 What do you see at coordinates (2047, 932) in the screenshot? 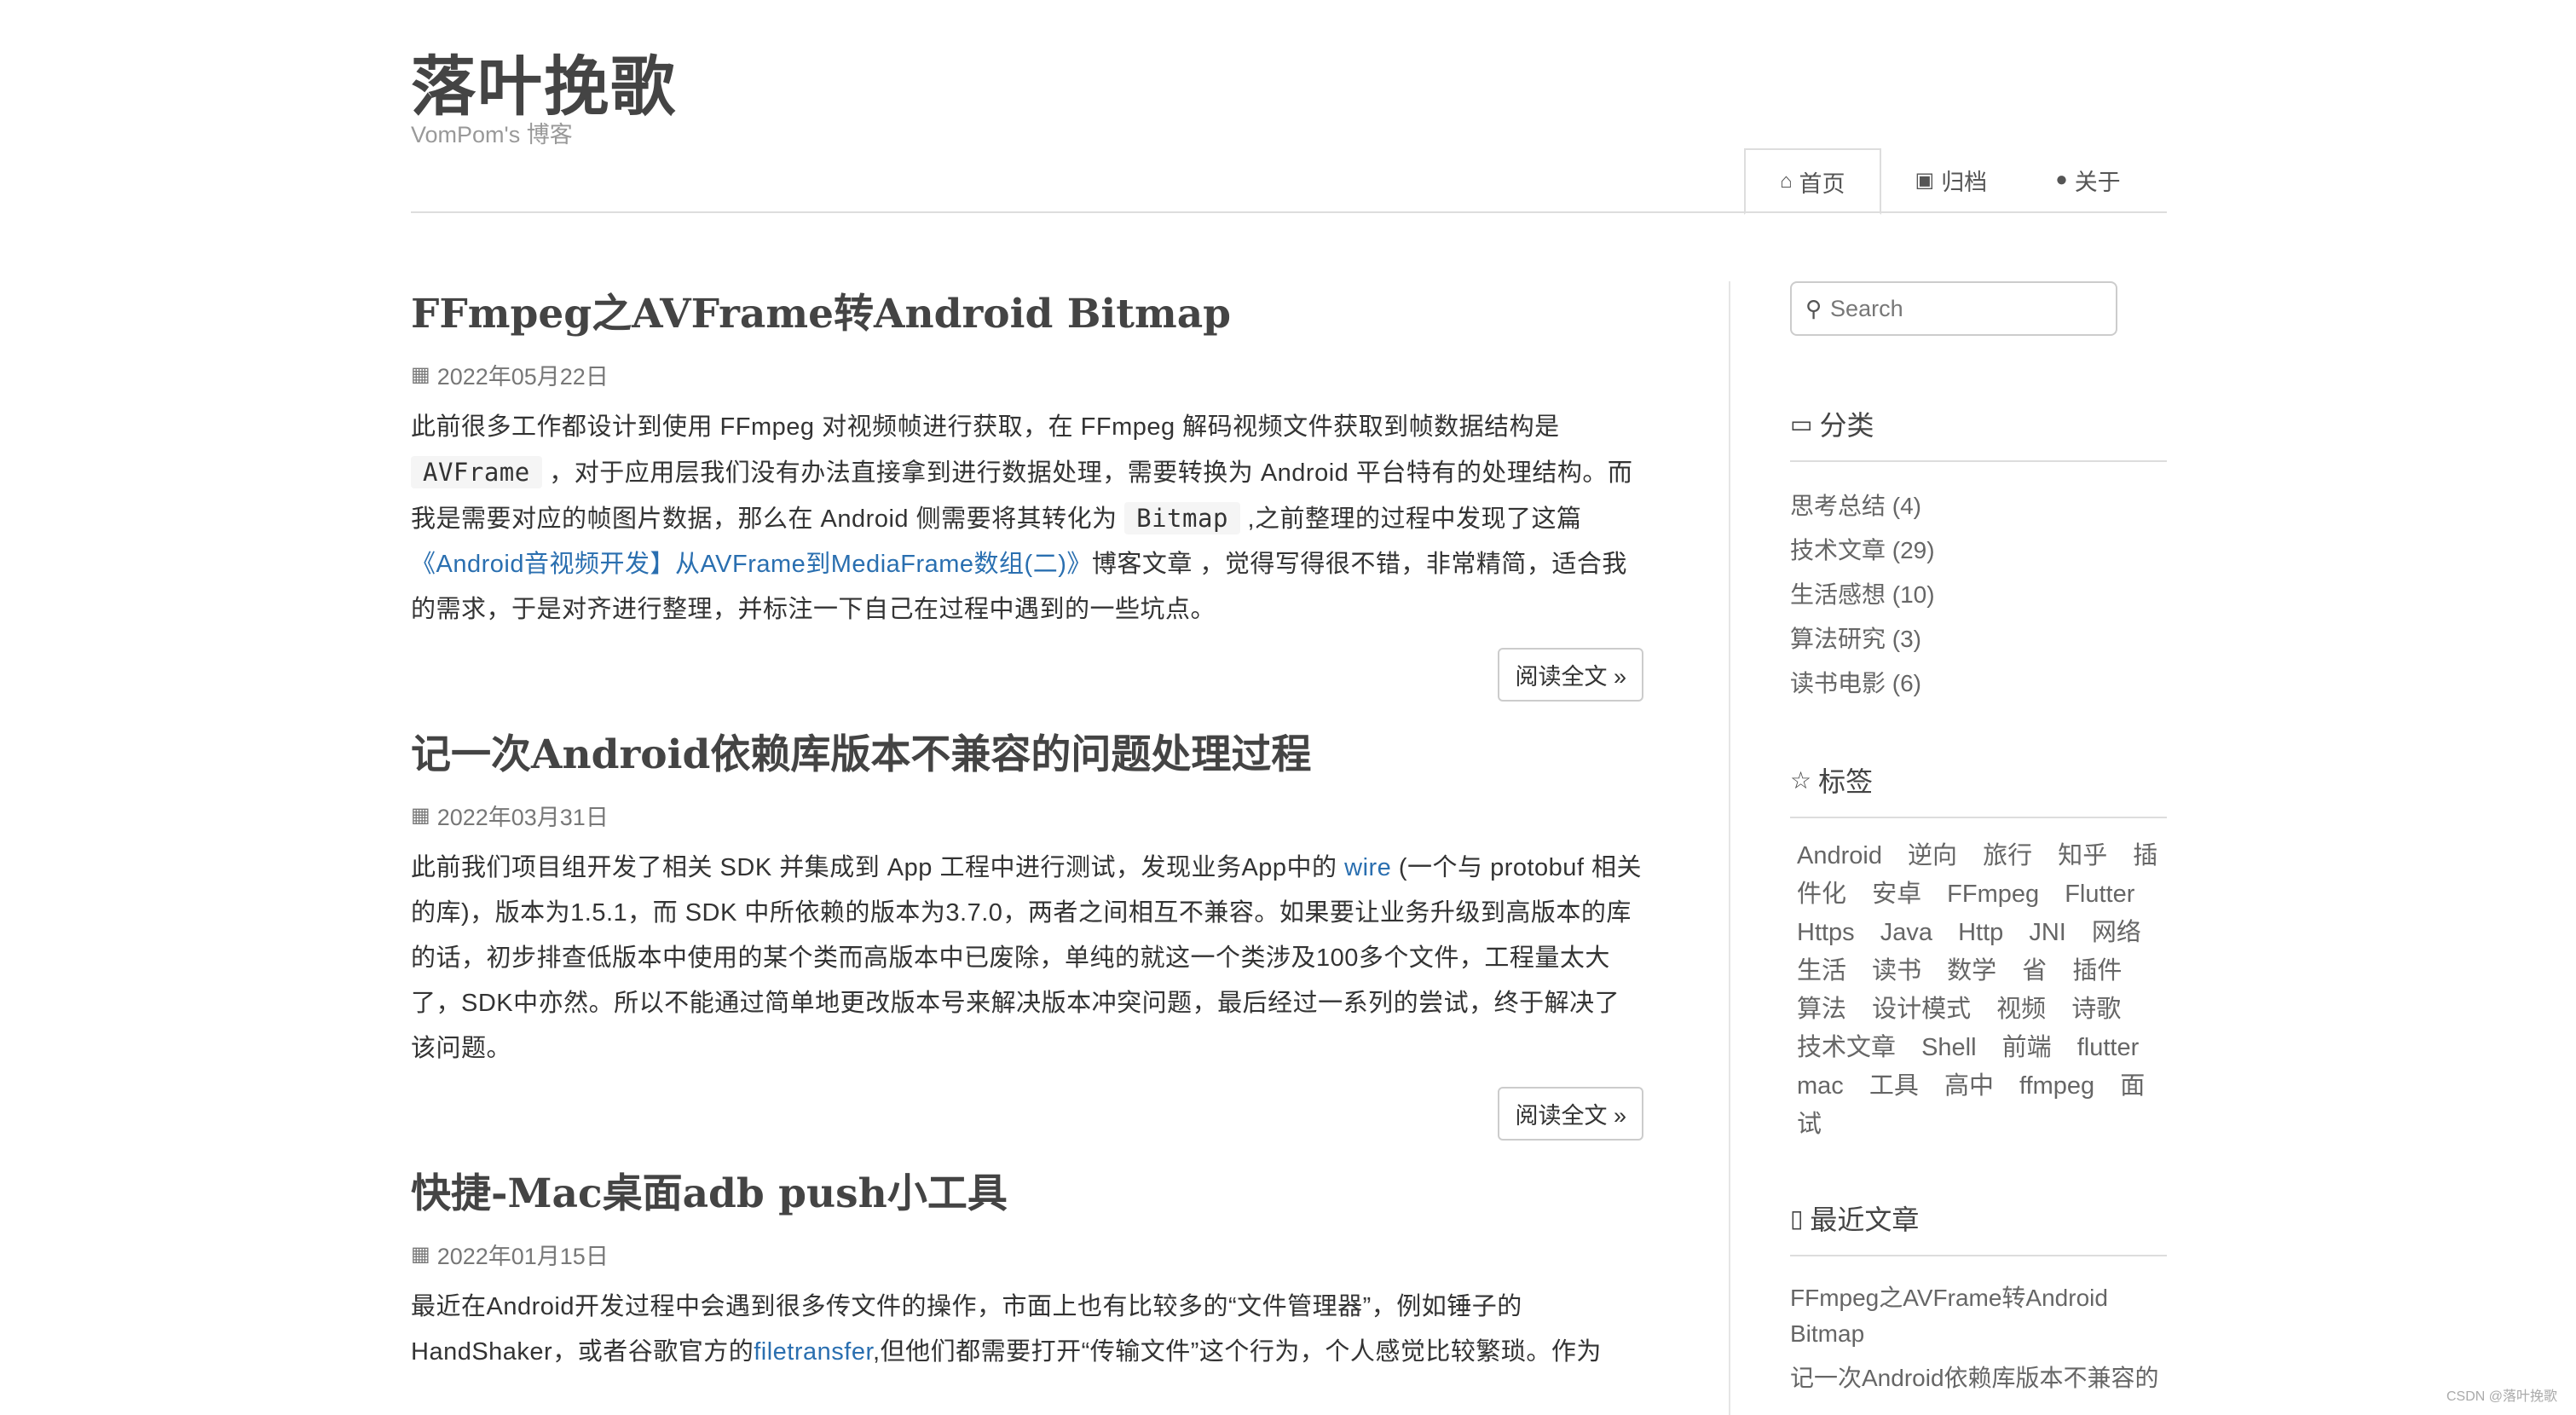
I see `tag-item: JNI` at bounding box center [2047, 932].